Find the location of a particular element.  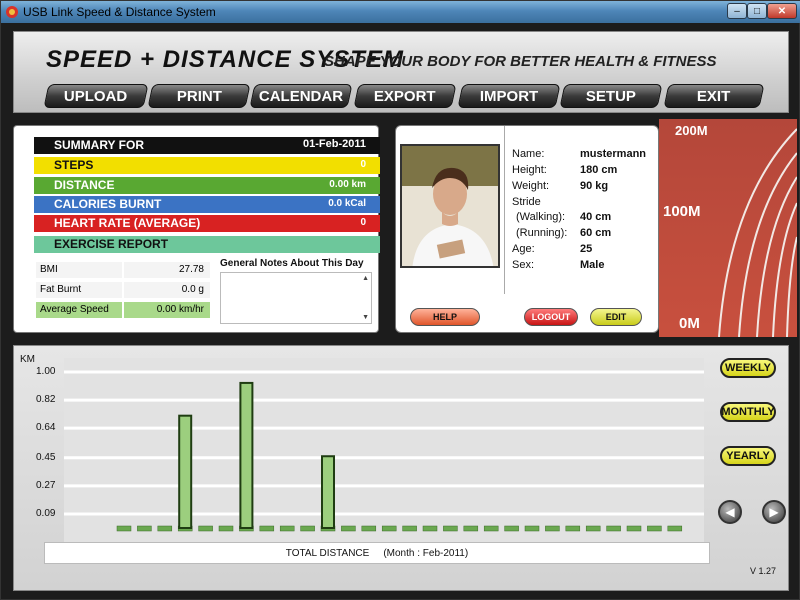

steps-label: STEPS is located at coordinates (74, 165).